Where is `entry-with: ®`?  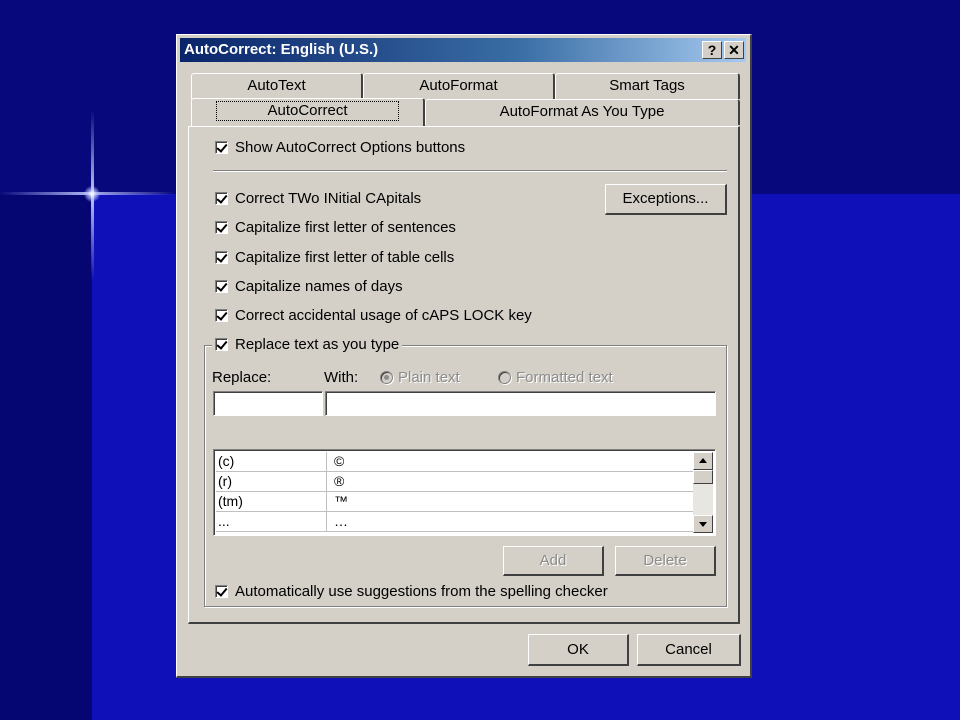 entry-with: ® is located at coordinates (339, 481).